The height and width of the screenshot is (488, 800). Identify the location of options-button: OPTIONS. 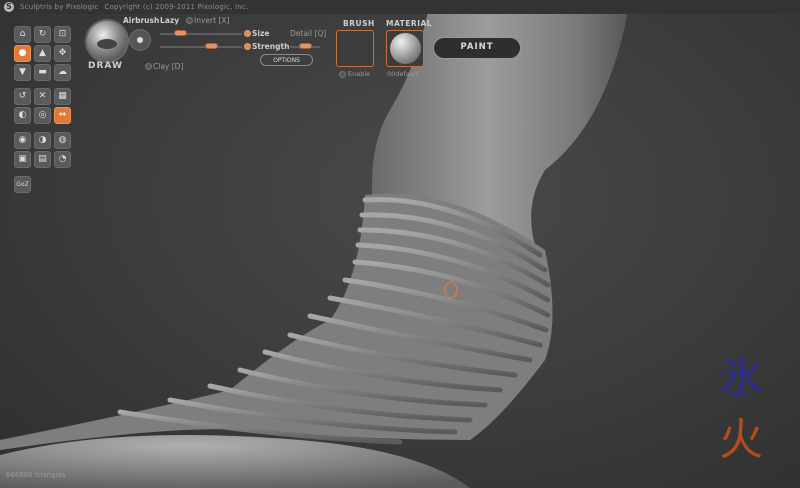
(286, 60).